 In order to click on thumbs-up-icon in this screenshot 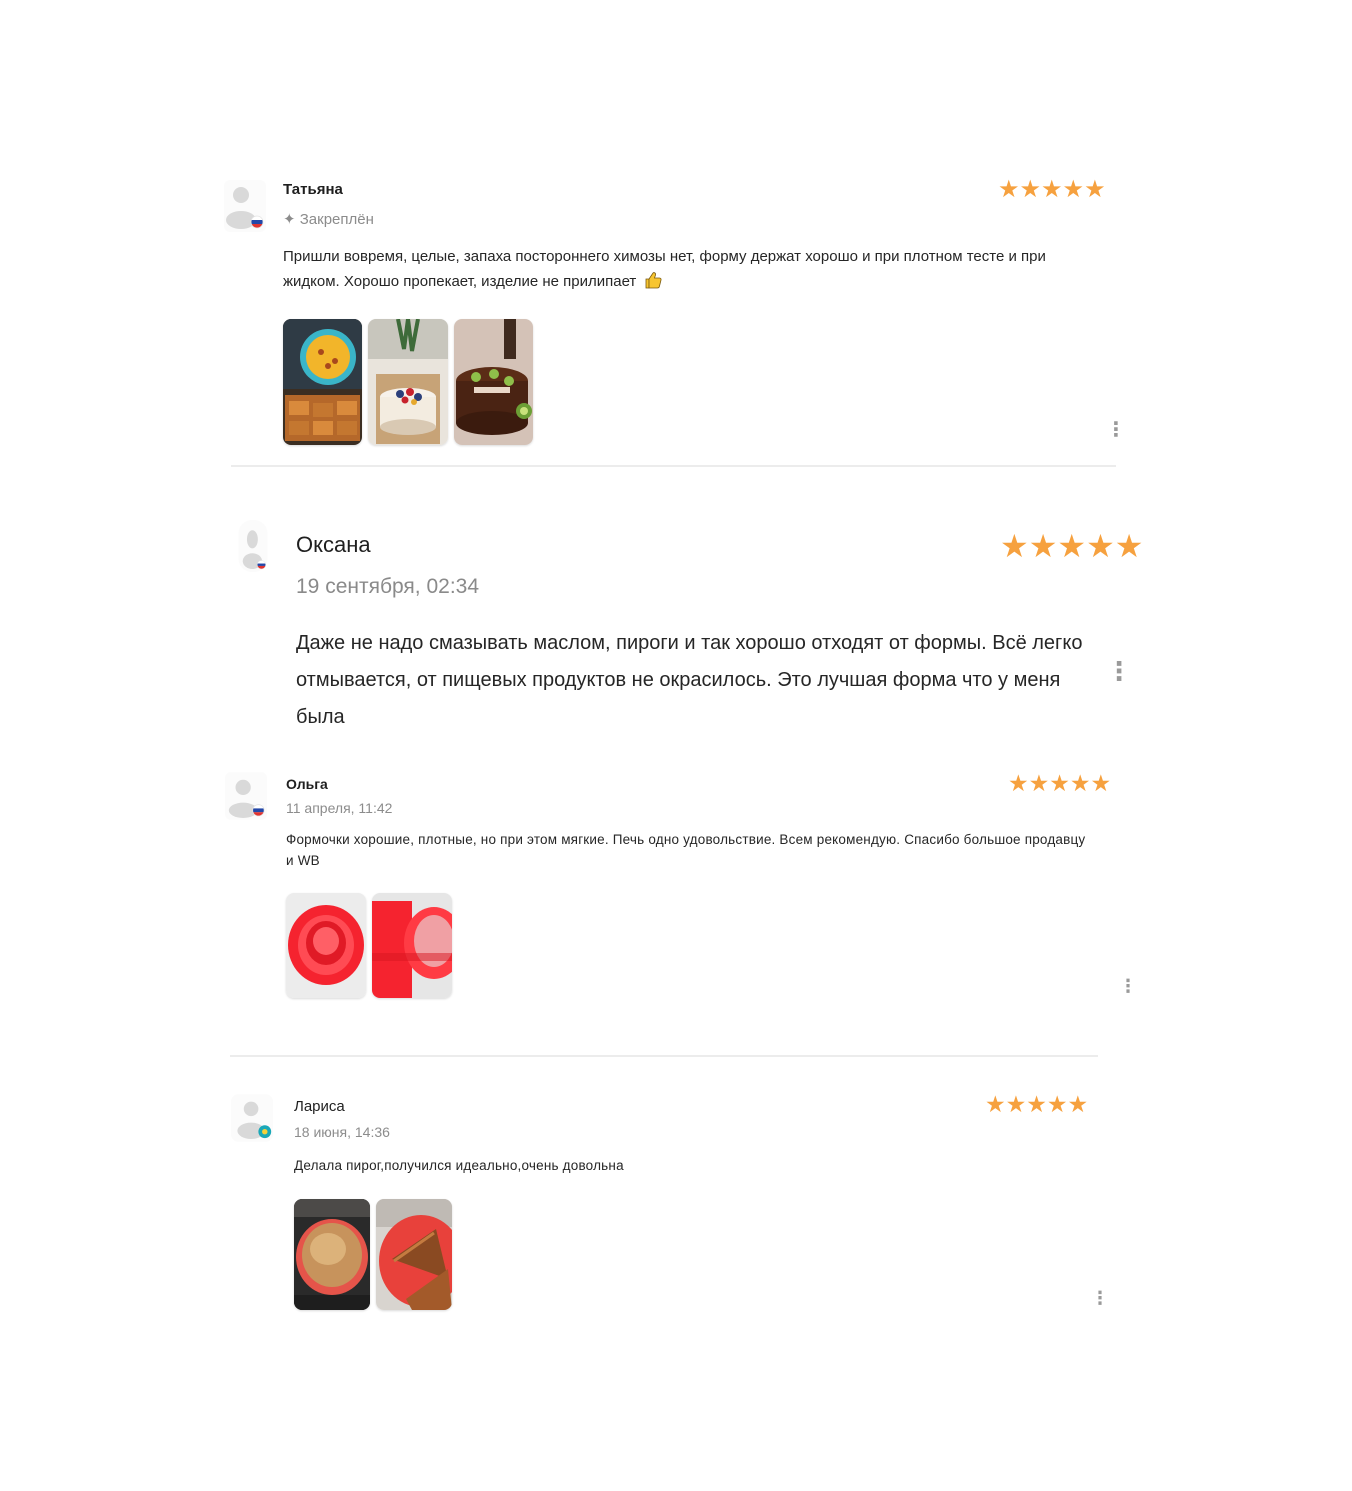, I will do `click(654, 280)`.